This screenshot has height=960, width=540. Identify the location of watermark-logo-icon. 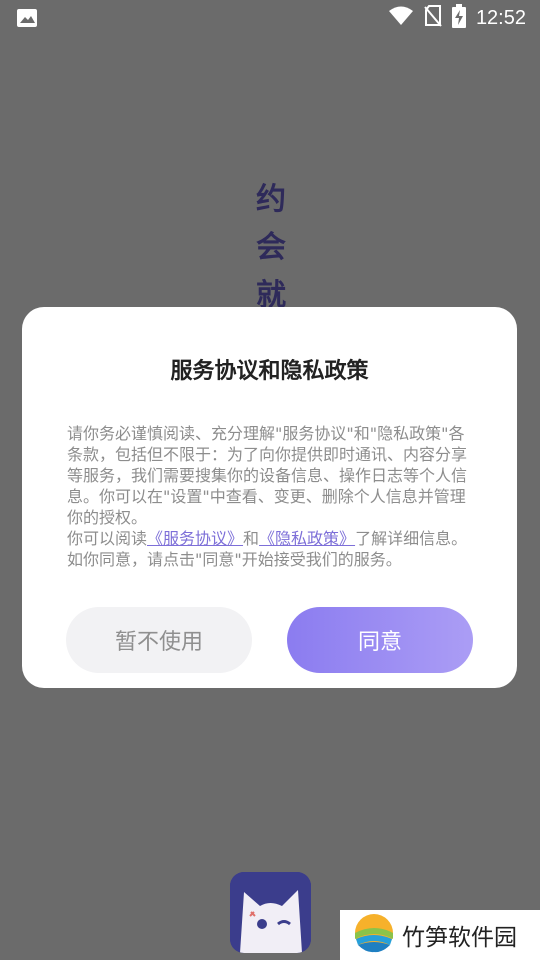
(374, 935).